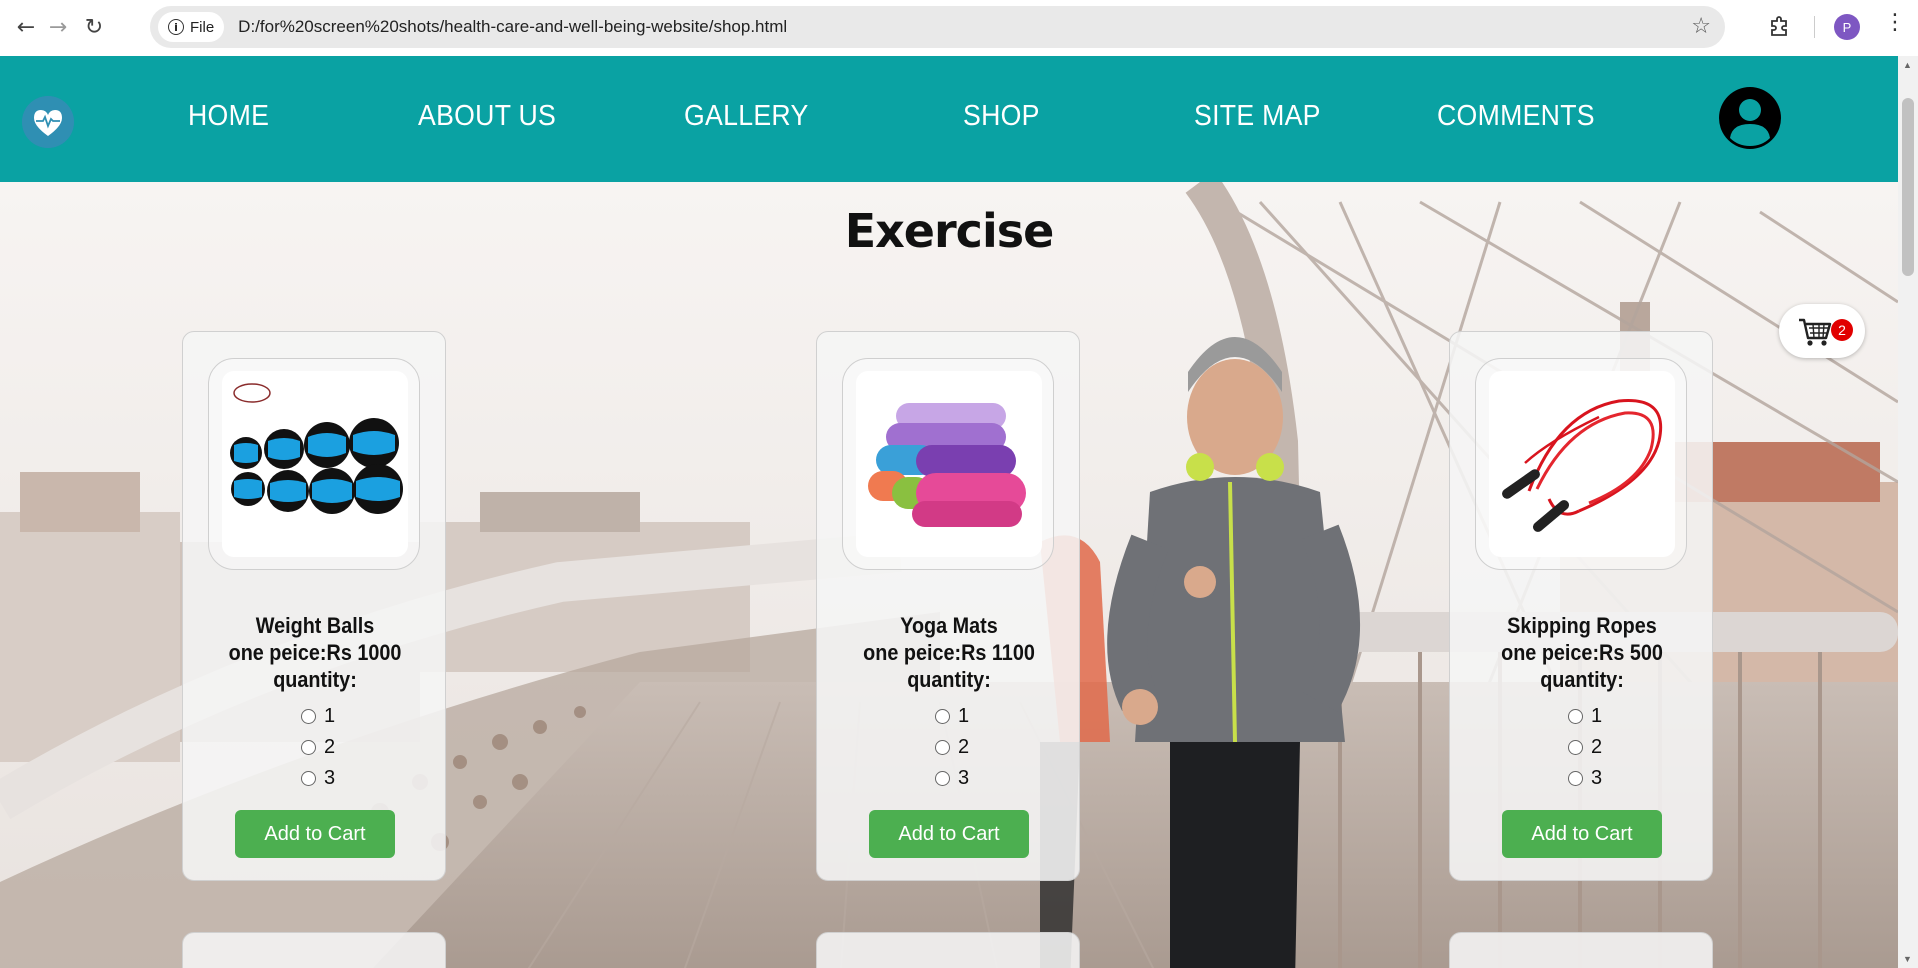 The height and width of the screenshot is (968, 1918). I want to click on product-image-yoga-mats, so click(949, 464).